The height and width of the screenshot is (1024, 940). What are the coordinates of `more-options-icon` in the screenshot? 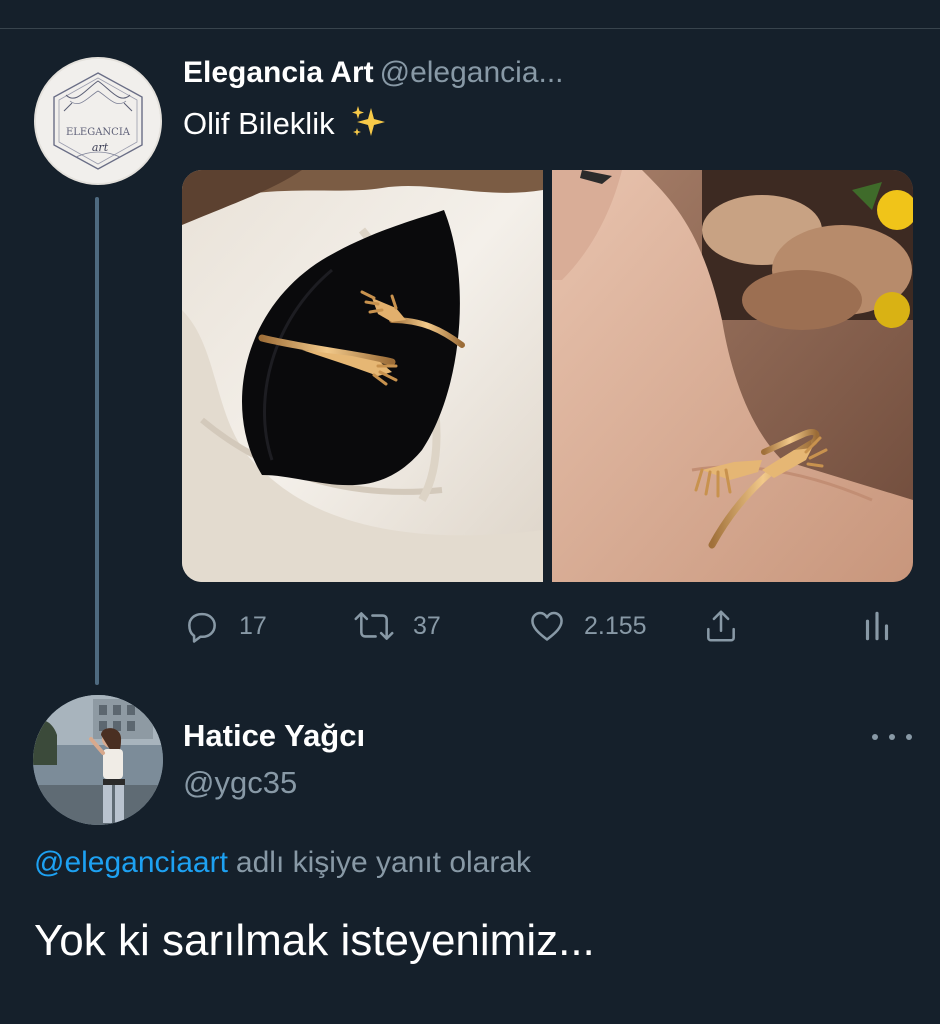 It's located at (892, 737).